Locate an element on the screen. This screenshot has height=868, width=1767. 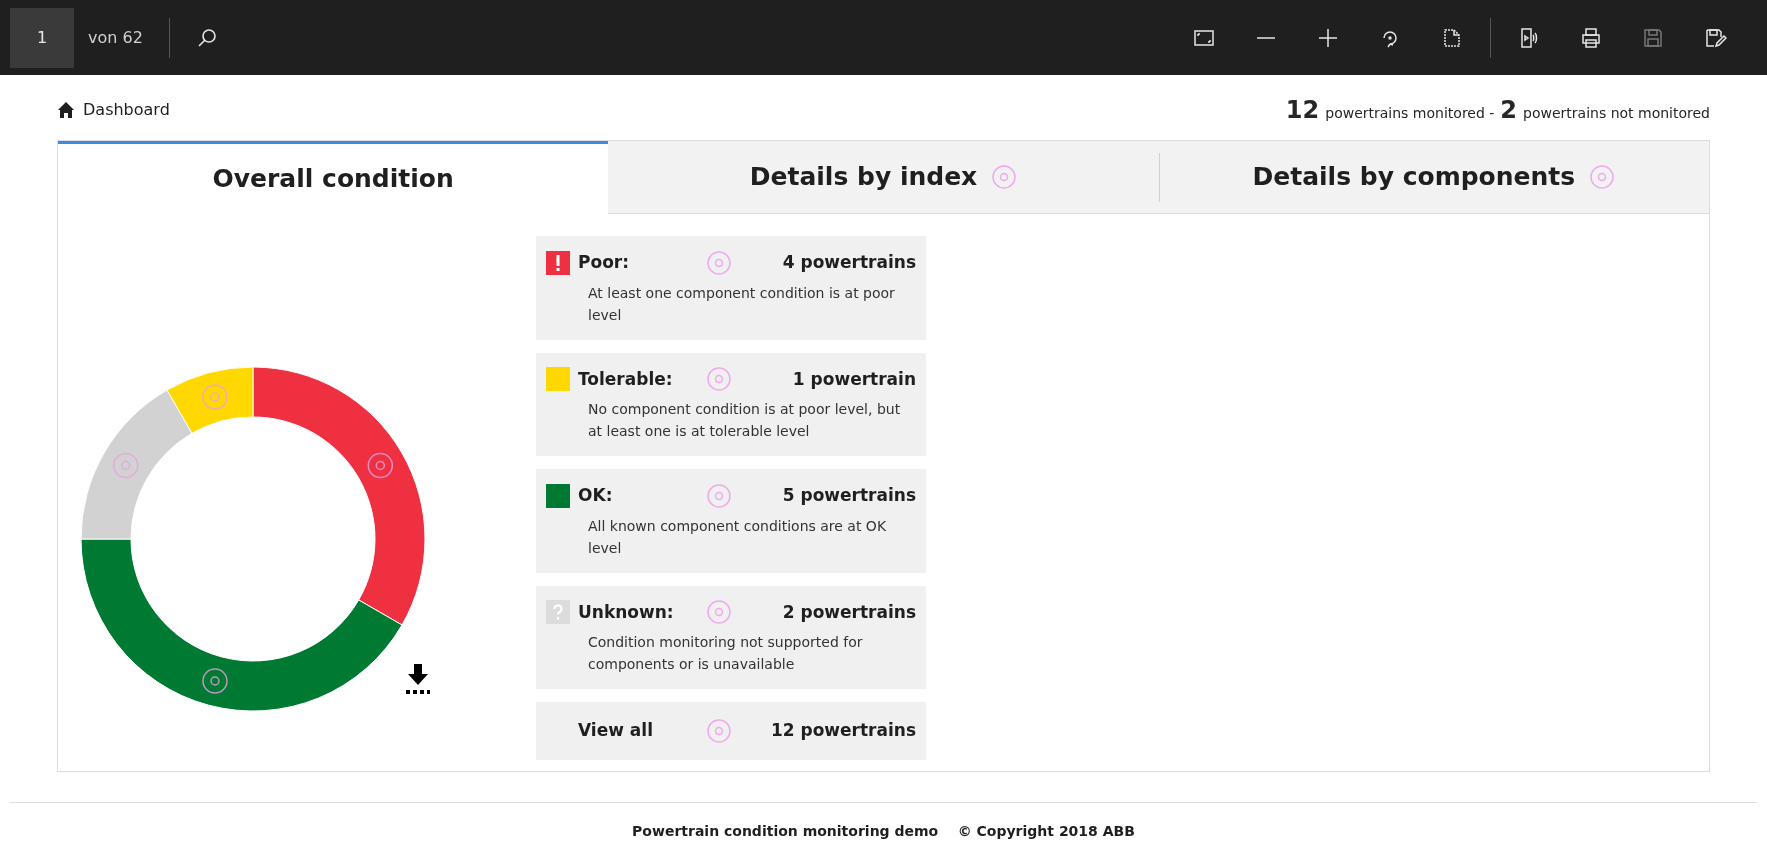
condition-description: All known component conditions are at OK level is located at coordinates (738, 537).